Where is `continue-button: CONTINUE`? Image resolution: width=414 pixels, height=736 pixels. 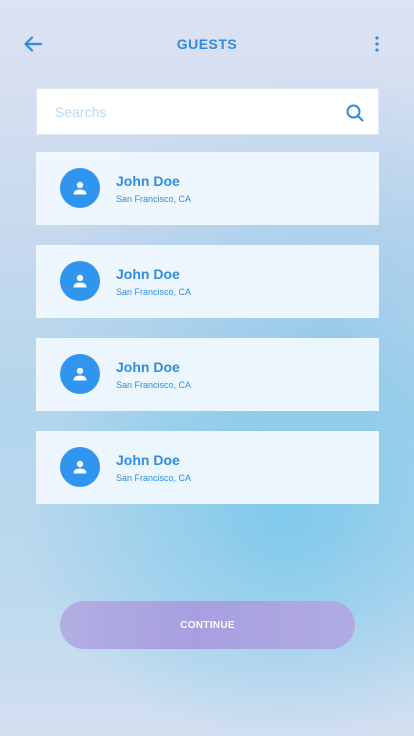
continue-button: CONTINUE is located at coordinates (207, 625).